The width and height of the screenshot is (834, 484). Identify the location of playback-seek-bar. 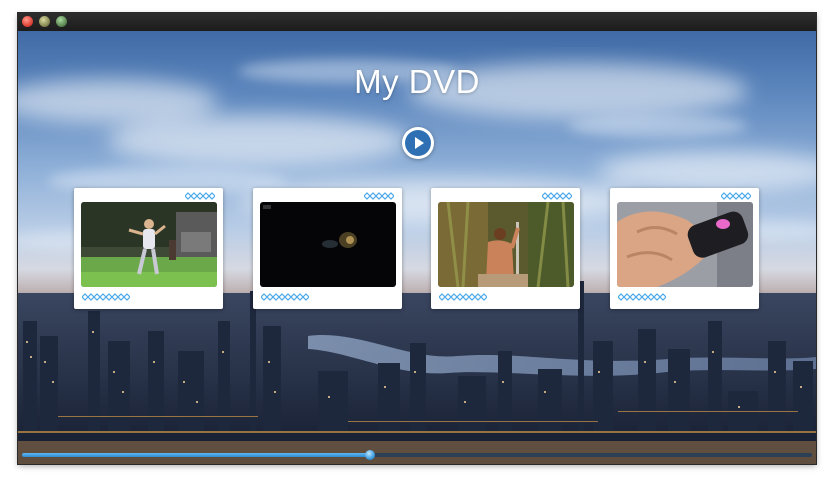
(417, 455).